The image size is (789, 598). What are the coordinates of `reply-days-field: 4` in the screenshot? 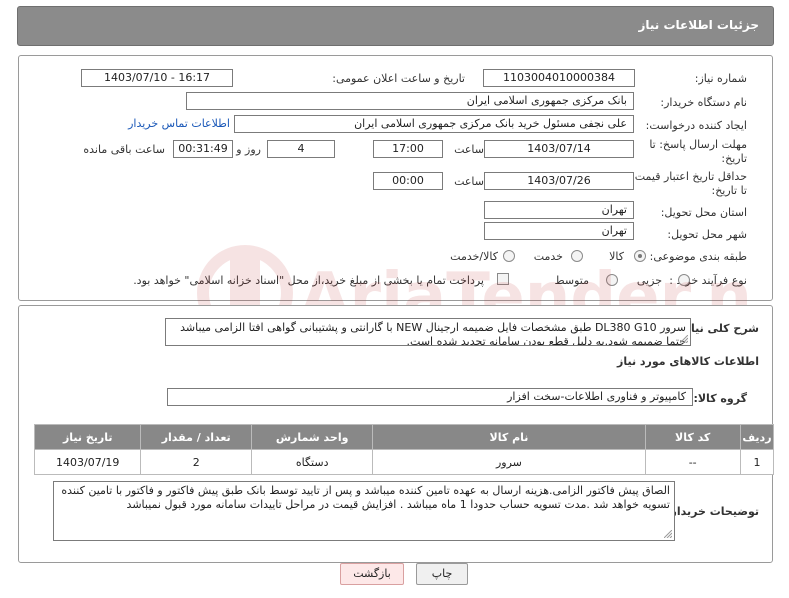 It's located at (301, 149).